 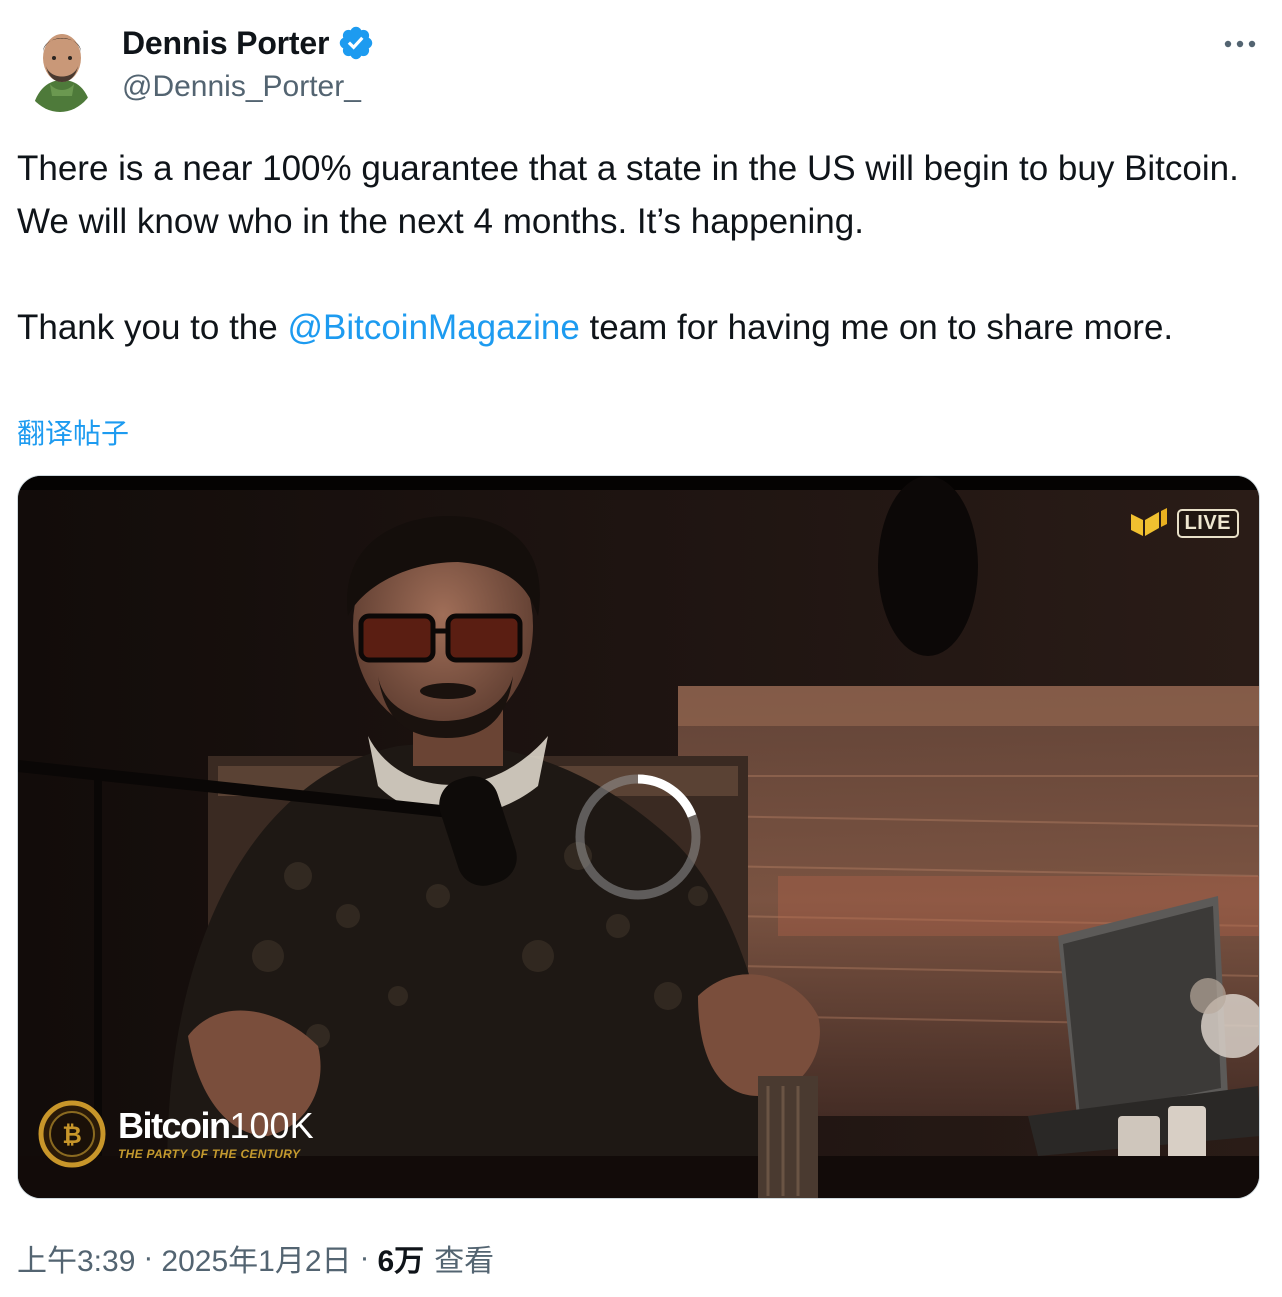 I want to click on author-handle: @Dennis_Porter_, so click(x=241, y=87).